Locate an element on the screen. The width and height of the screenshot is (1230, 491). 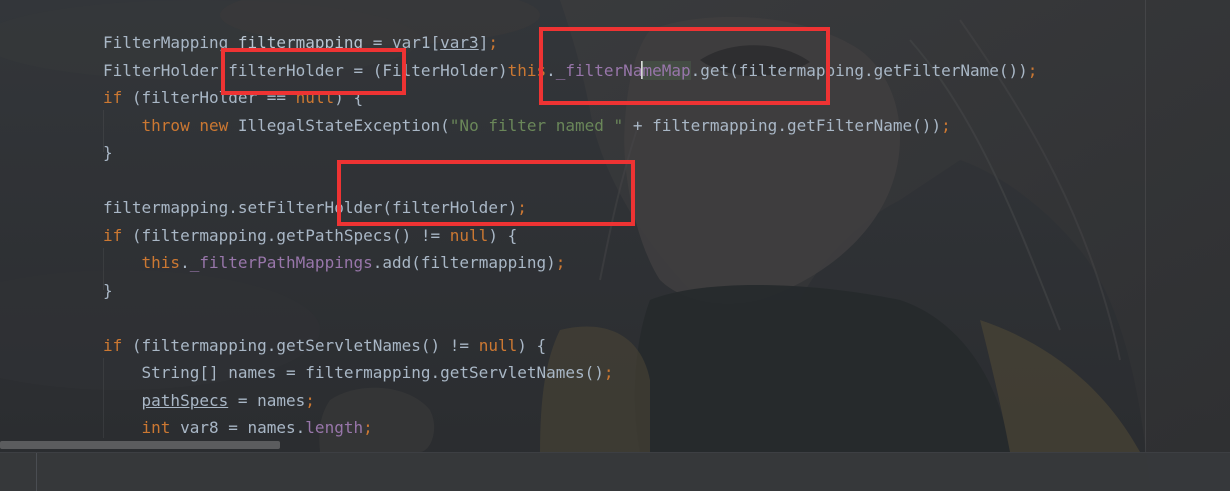
code-token: length is located at coordinates (334, 427).